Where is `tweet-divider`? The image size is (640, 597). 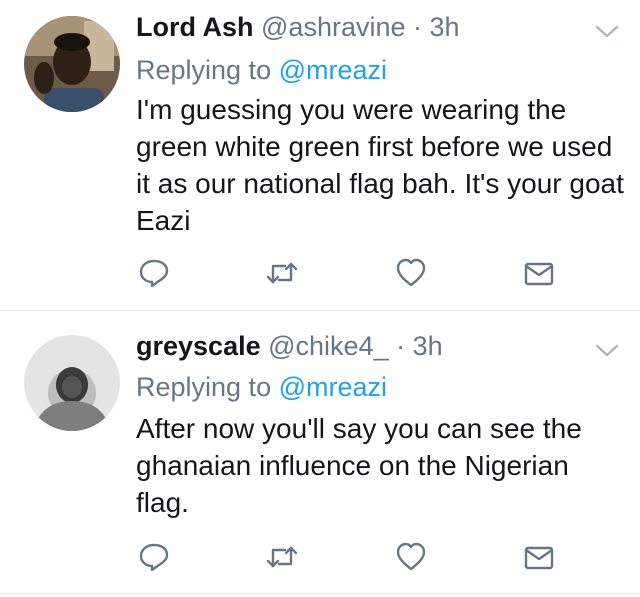 tweet-divider is located at coordinates (320, 593).